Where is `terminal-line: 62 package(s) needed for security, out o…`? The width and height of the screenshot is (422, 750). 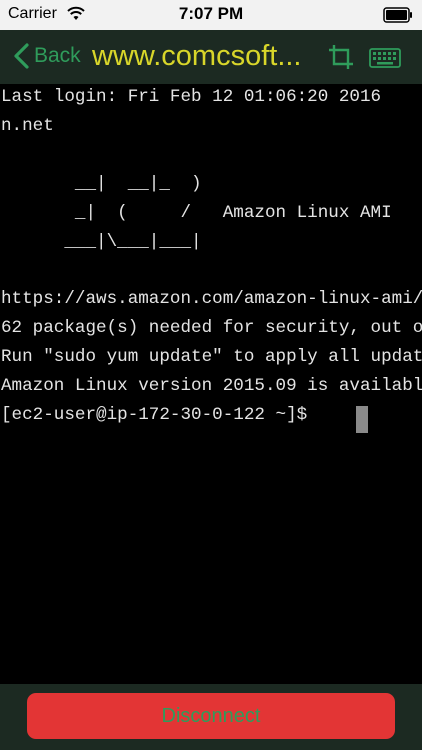 terminal-line: 62 package(s) needed for security, out o… is located at coordinates (211, 328).